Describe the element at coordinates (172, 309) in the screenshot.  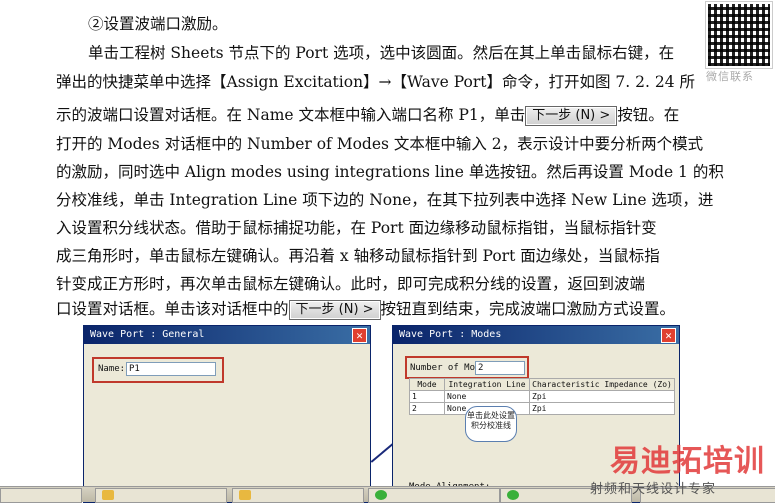
I see `text-span: 口设置对话框。单击该对话框中的` at that location.